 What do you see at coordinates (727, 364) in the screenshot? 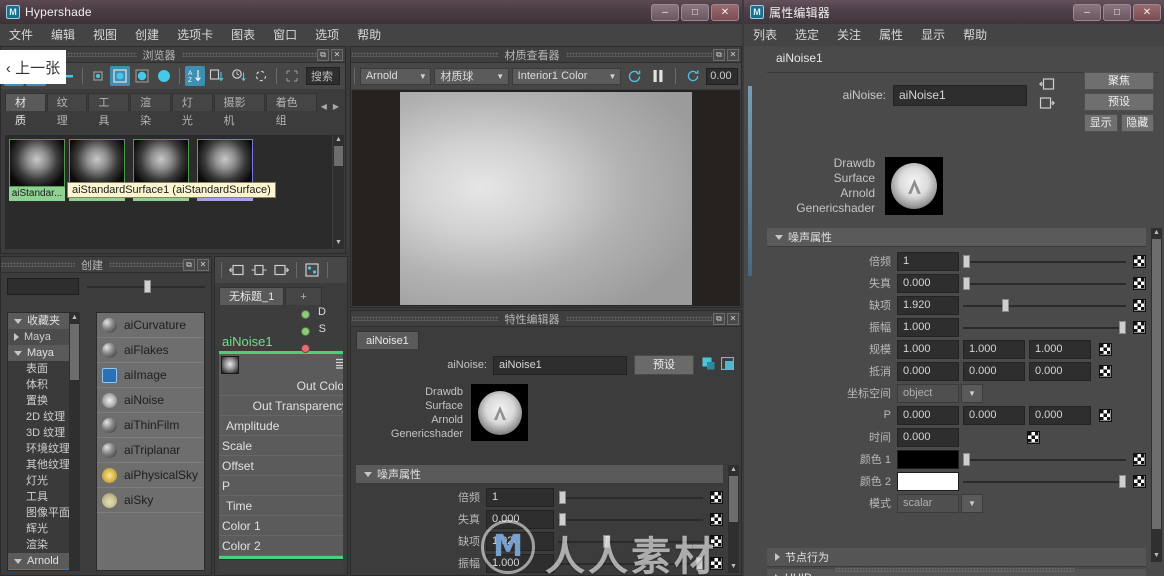
I see `new-tab-icon` at bounding box center [727, 364].